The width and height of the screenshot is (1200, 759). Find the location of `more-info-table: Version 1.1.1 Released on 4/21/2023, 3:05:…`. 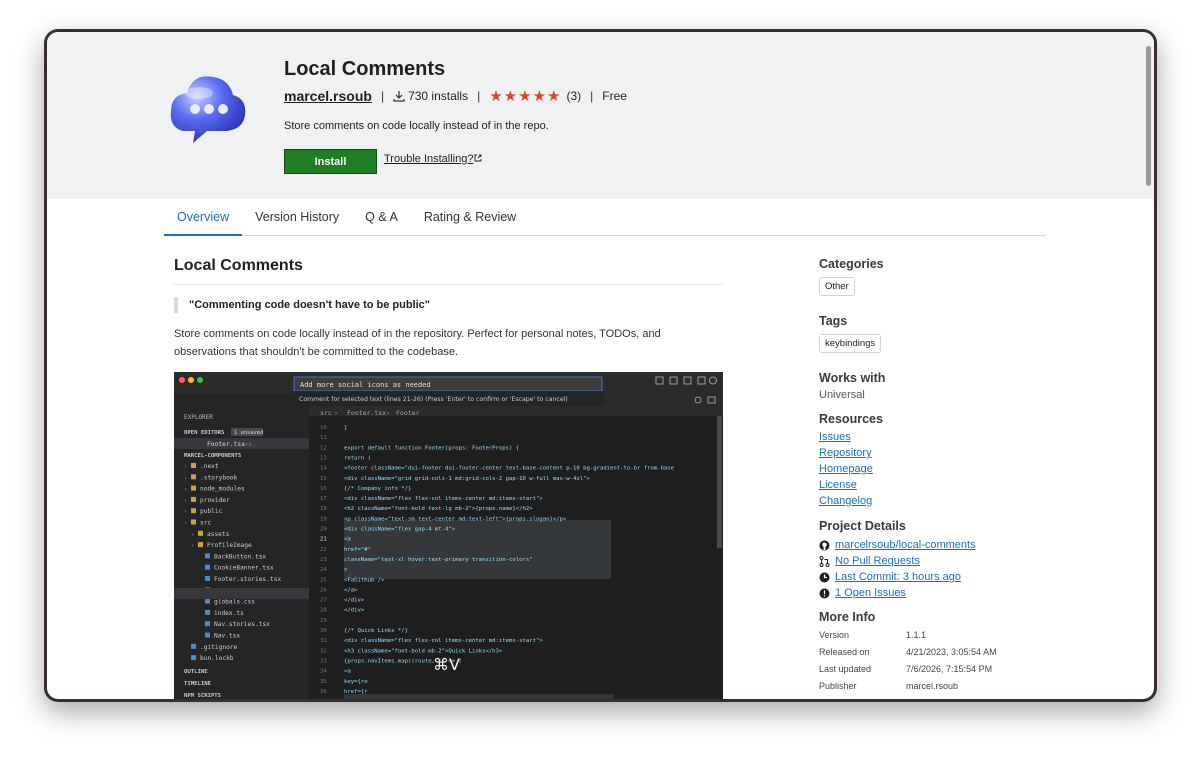

more-info-table: Version 1.1.1 Released on 4/21/2023, 3:05:… is located at coordinates (934, 661).